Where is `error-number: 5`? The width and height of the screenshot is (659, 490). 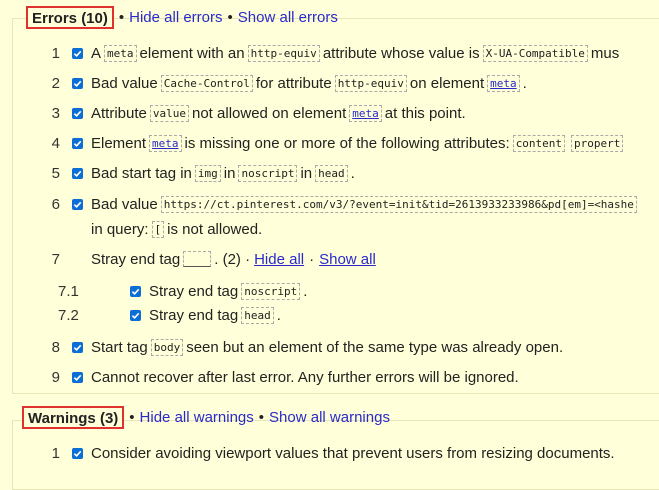 error-number: 5 is located at coordinates (55, 173).